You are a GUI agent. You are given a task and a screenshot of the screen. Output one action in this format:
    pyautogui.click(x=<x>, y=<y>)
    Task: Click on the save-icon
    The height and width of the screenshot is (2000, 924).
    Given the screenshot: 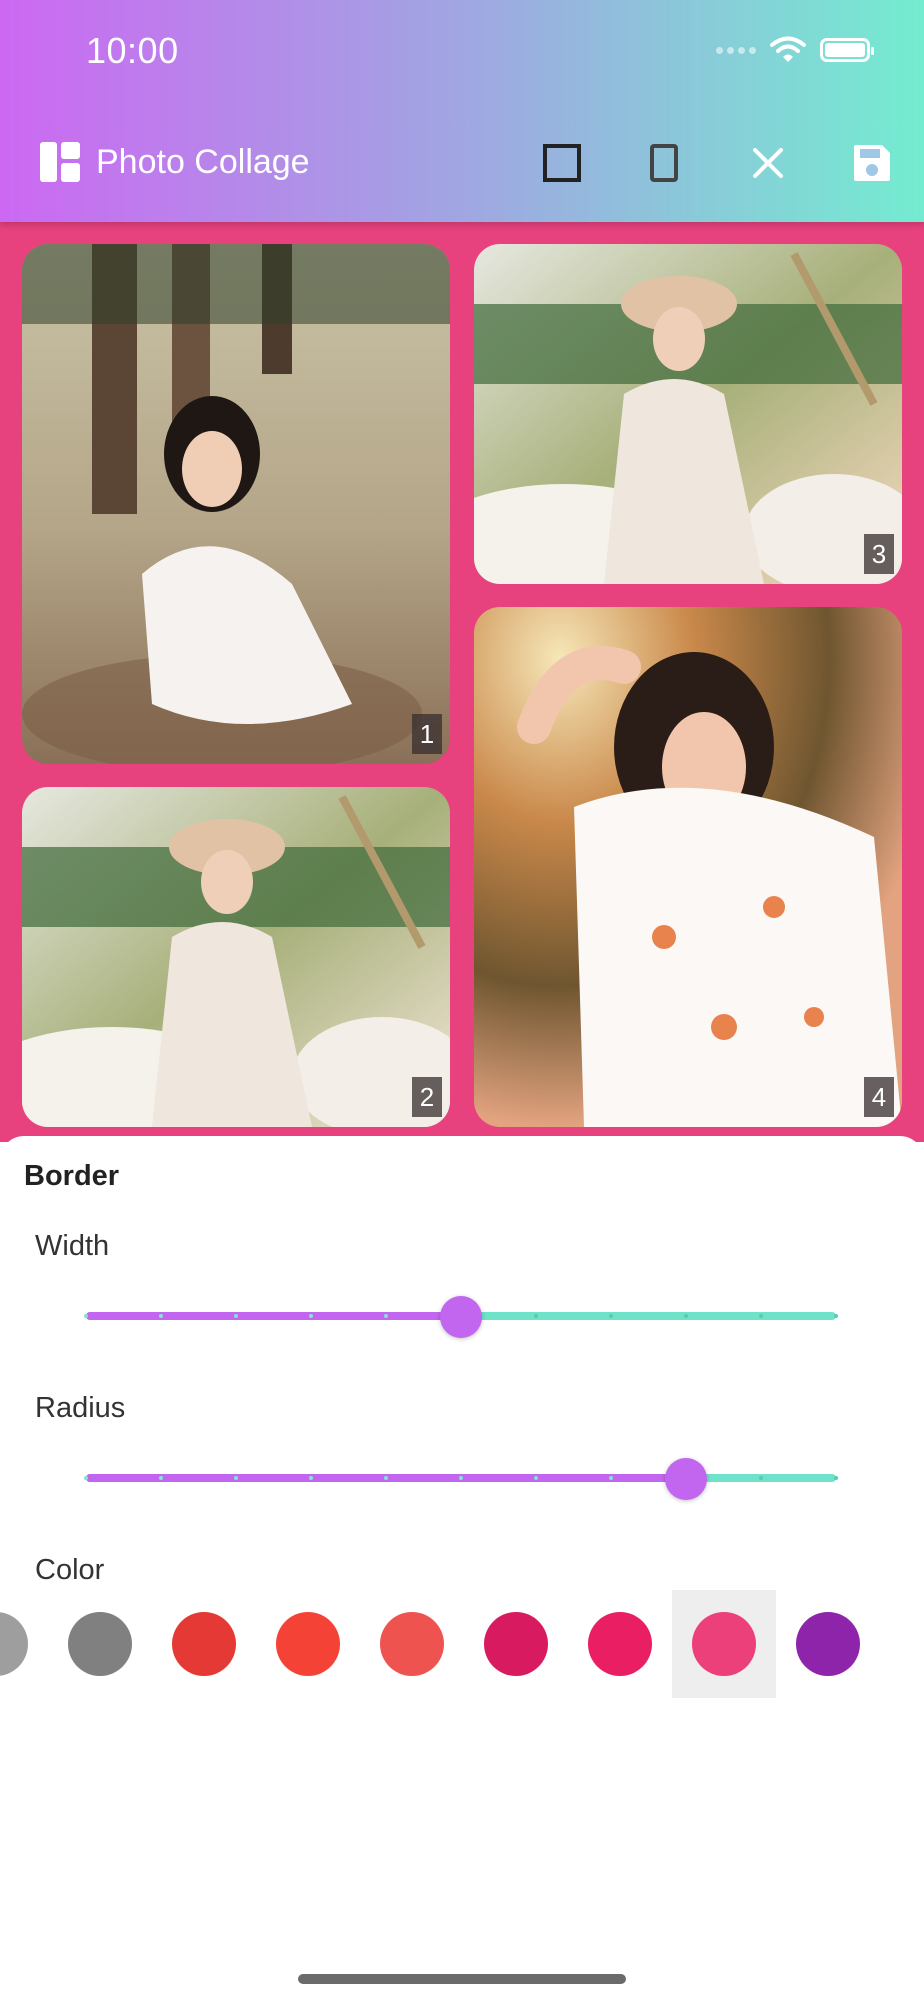 What is the action you would take?
    pyautogui.click(x=872, y=163)
    